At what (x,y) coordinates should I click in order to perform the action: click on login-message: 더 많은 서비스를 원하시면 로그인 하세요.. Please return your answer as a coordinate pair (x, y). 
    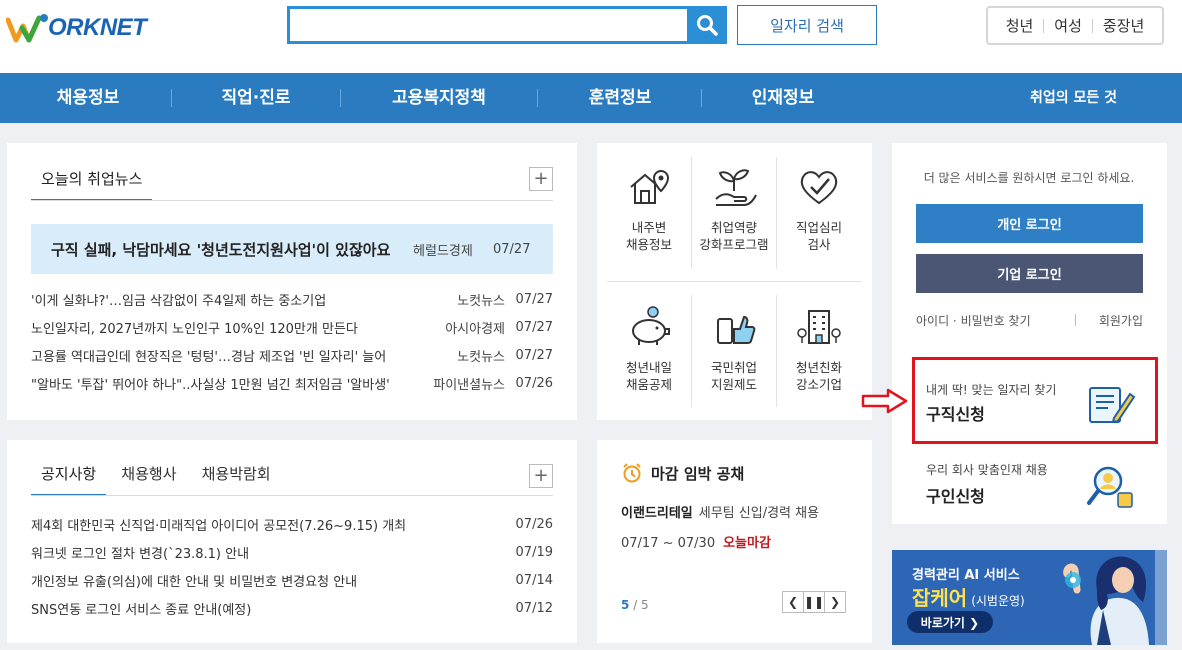
    Looking at the image, I should click on (1029, 178).